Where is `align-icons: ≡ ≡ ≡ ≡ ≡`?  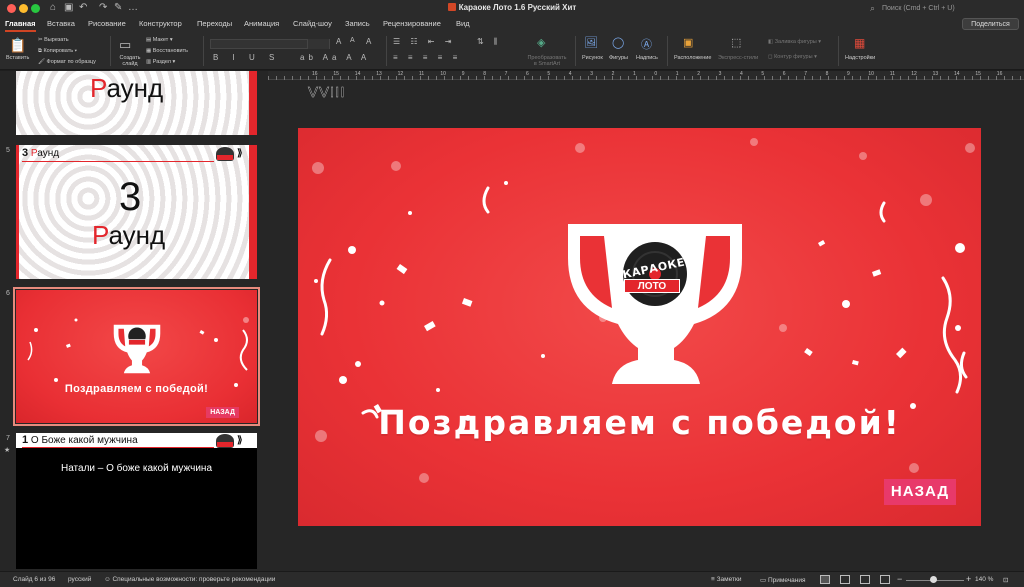 align-icons: ≡ ≡ ≡ ≡ ≡ is located at coordinates (427, 57).